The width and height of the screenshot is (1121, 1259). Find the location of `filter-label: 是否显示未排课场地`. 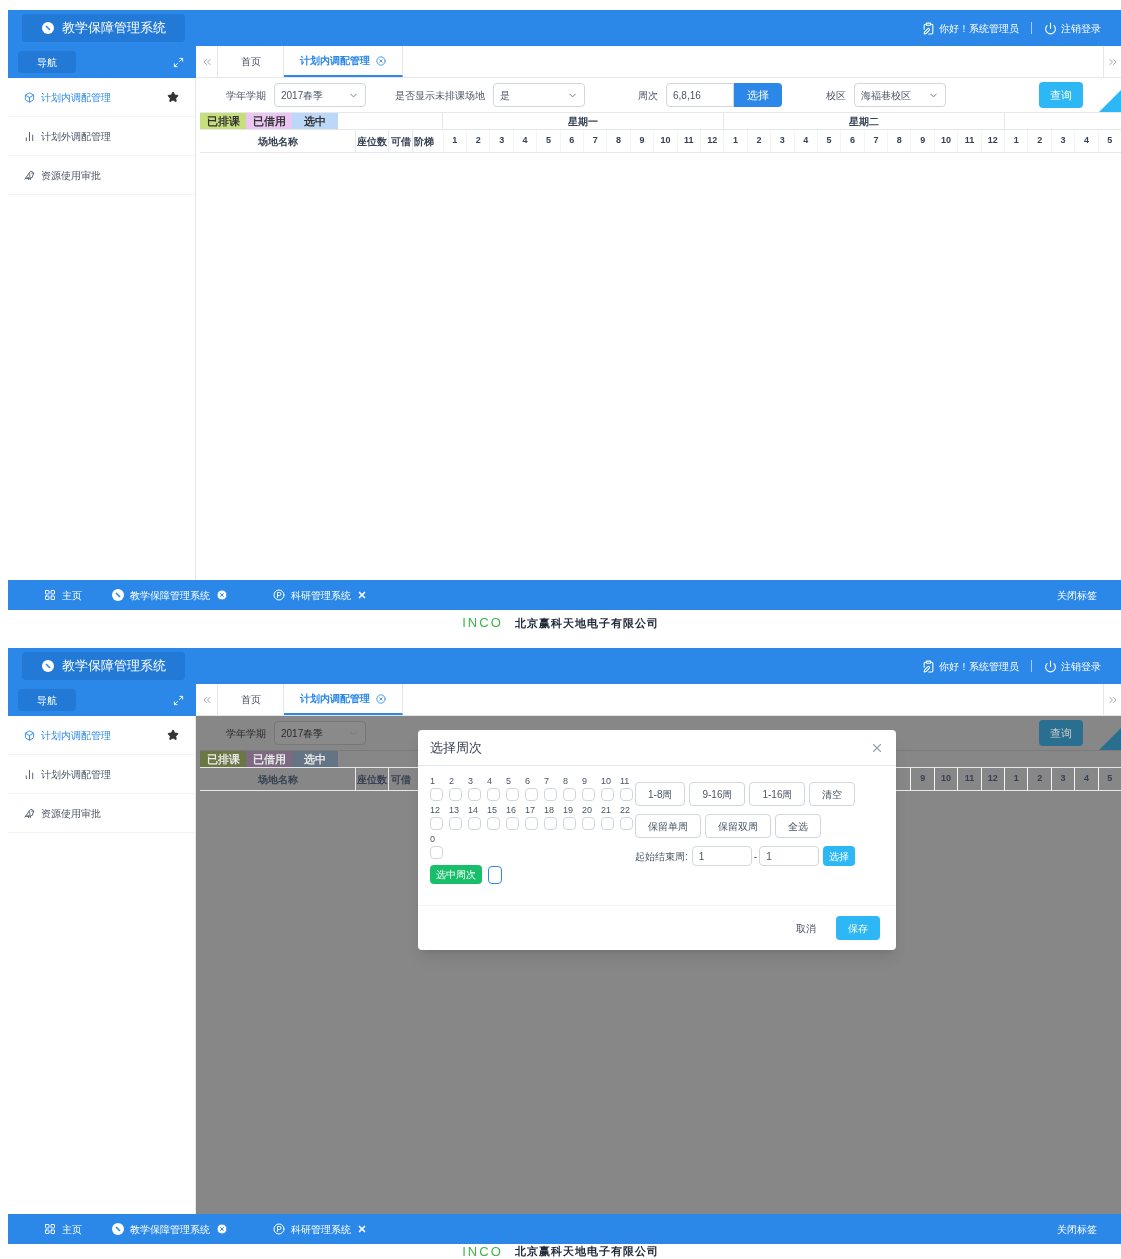

filter-label: 是否显示未排课场地 is located at coordinates (440, 95).